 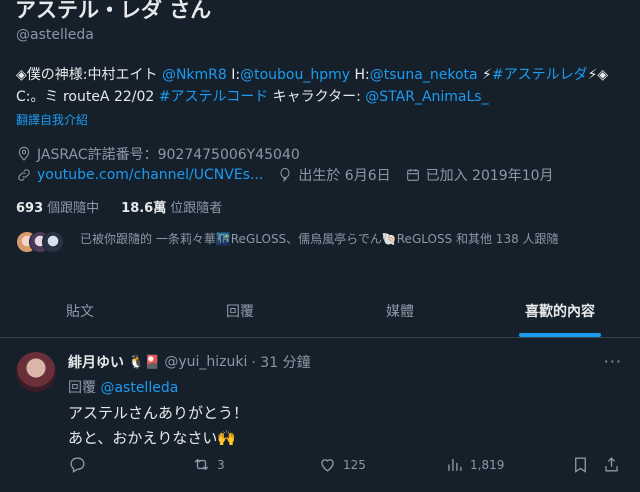 I want to click on reply-to-mention: @astelleda, so click(x=139, y=388).